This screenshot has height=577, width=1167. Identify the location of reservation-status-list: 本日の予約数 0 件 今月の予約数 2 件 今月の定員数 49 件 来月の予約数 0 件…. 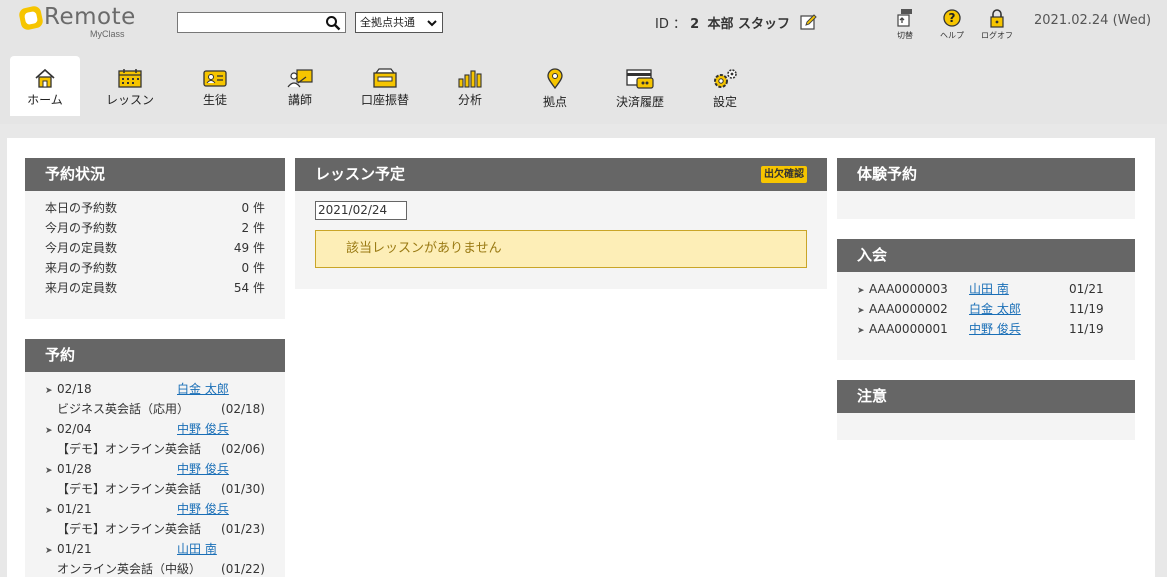
(155, 244).